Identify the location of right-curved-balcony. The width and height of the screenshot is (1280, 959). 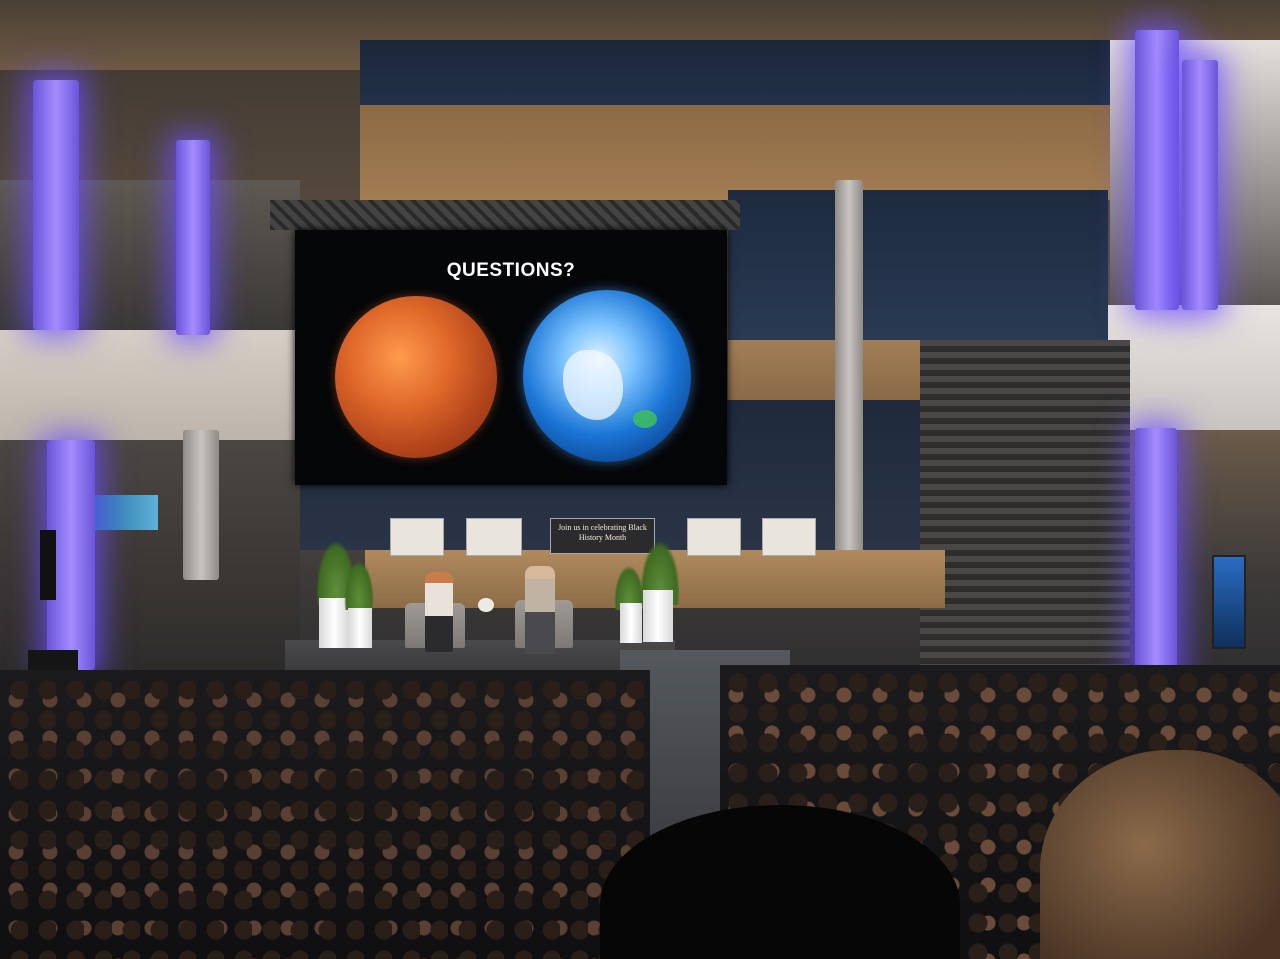
(1194, 367).